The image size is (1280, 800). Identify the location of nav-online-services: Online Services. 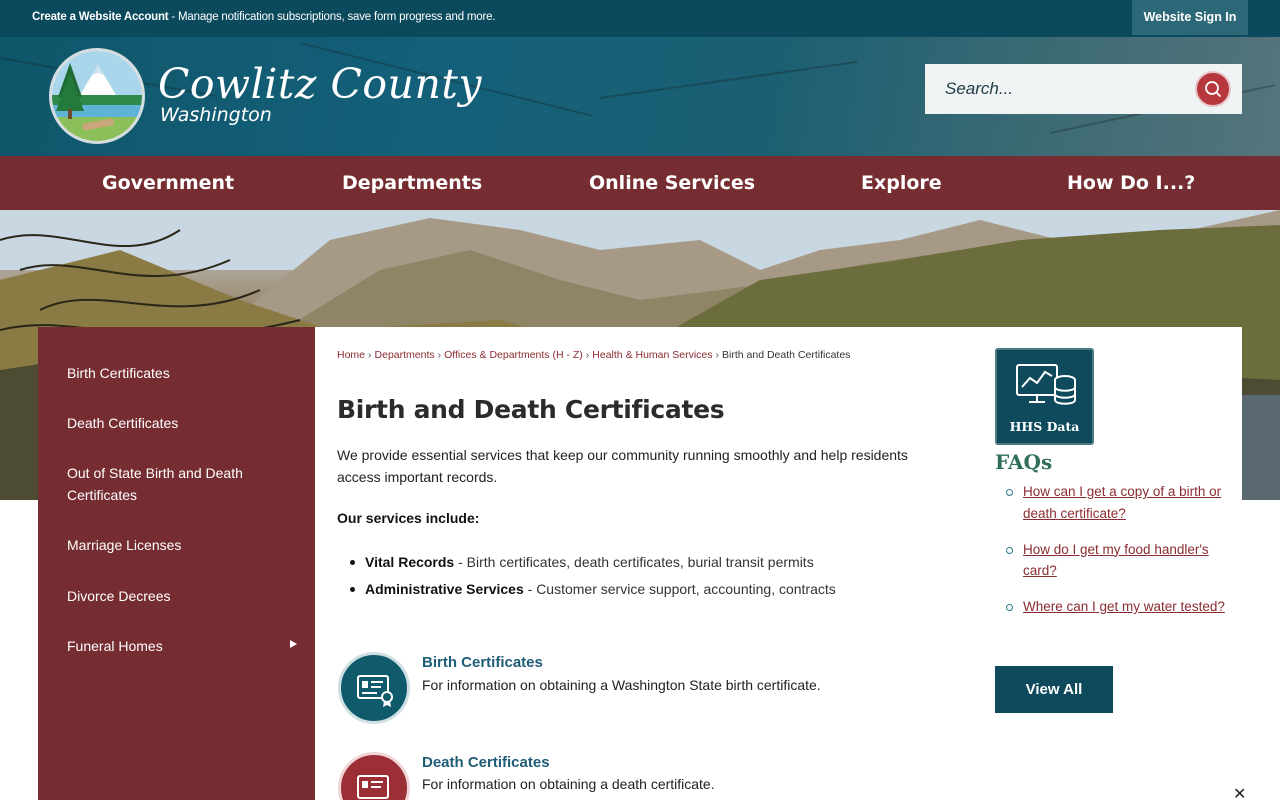
(672, 183).